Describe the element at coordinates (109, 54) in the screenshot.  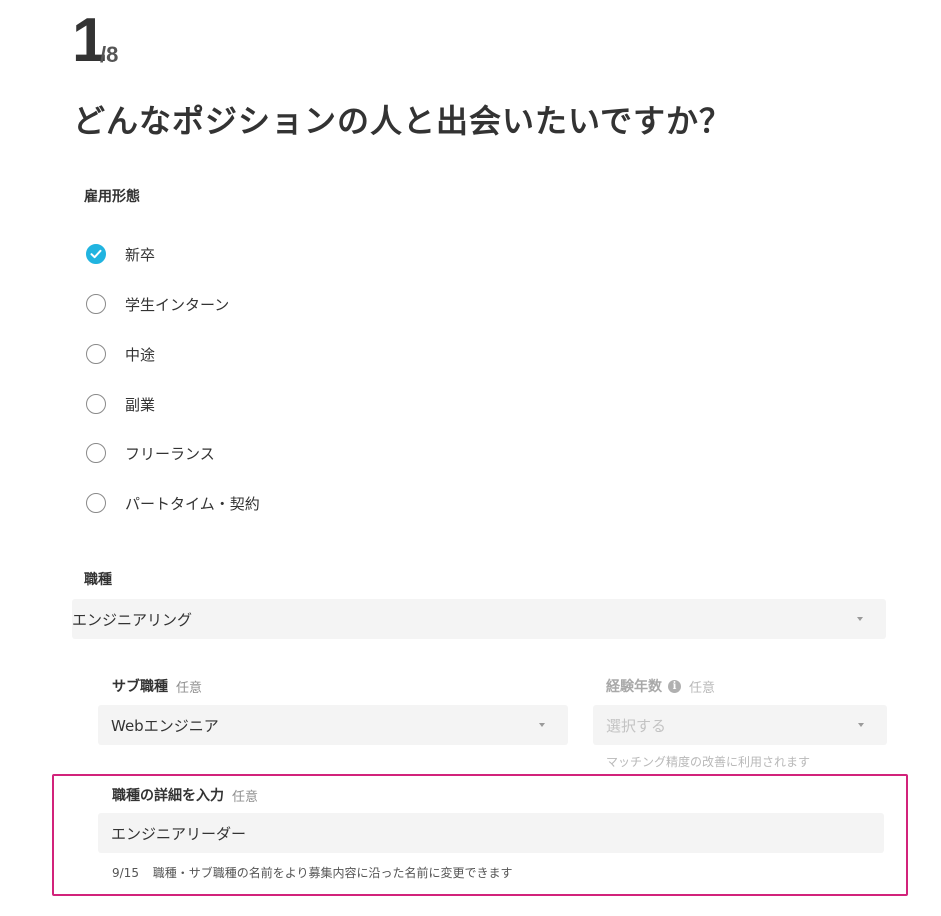
I see `step-total: /8` at that location.